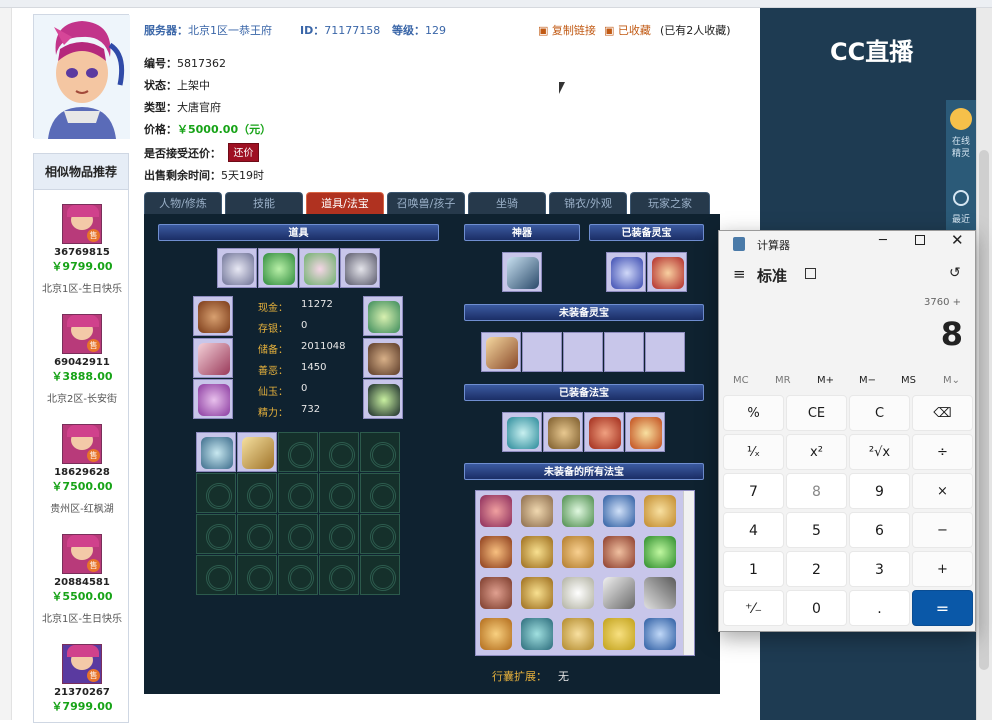  What do you see at coordinates (688, 573) in the screenshot?
I see `magic-list-scrollbar` at bounding box center [688, 573].